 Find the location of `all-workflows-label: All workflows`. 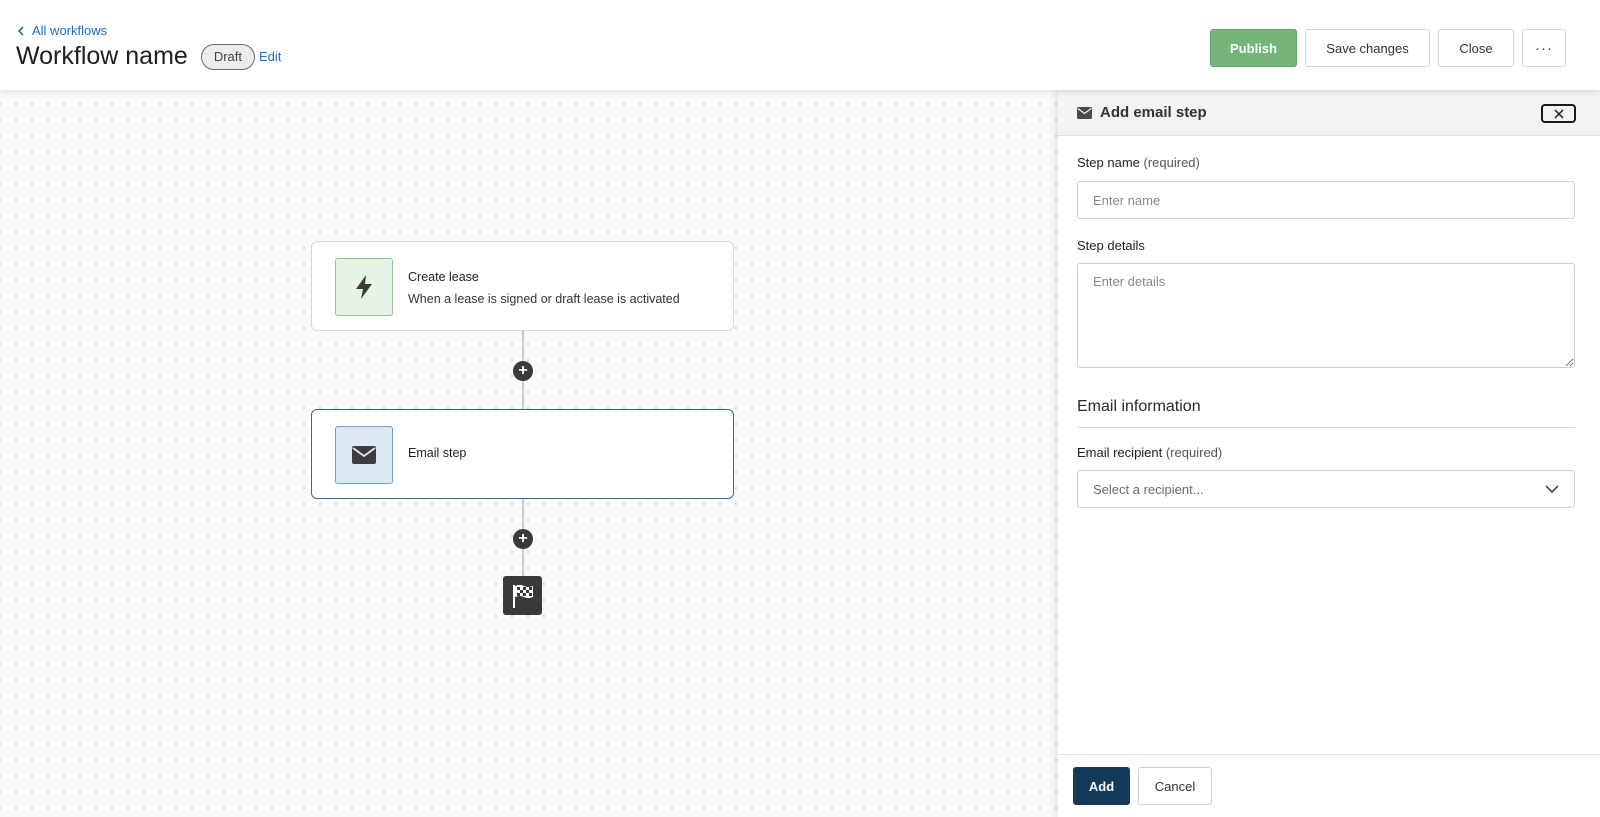

all-workflows-label: All workflows is located at coordinates (70, 30).